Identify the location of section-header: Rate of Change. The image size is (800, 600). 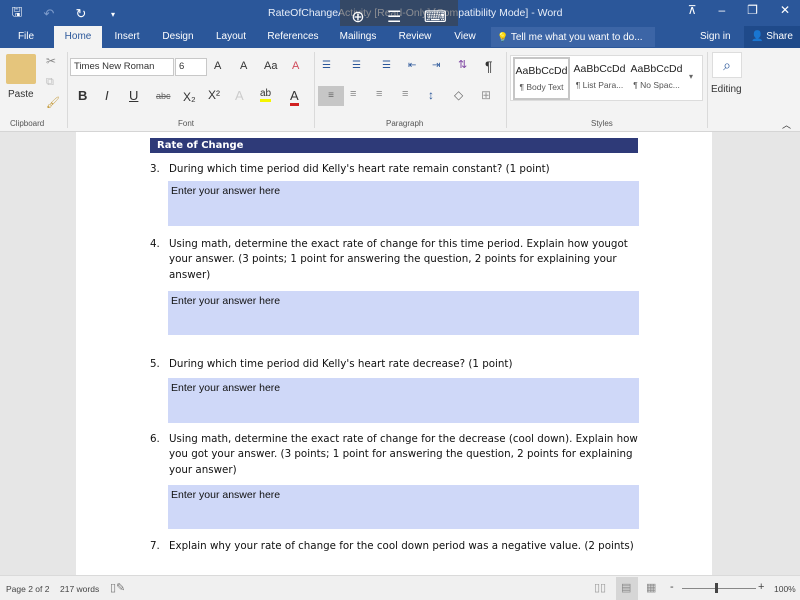
(394, 145).